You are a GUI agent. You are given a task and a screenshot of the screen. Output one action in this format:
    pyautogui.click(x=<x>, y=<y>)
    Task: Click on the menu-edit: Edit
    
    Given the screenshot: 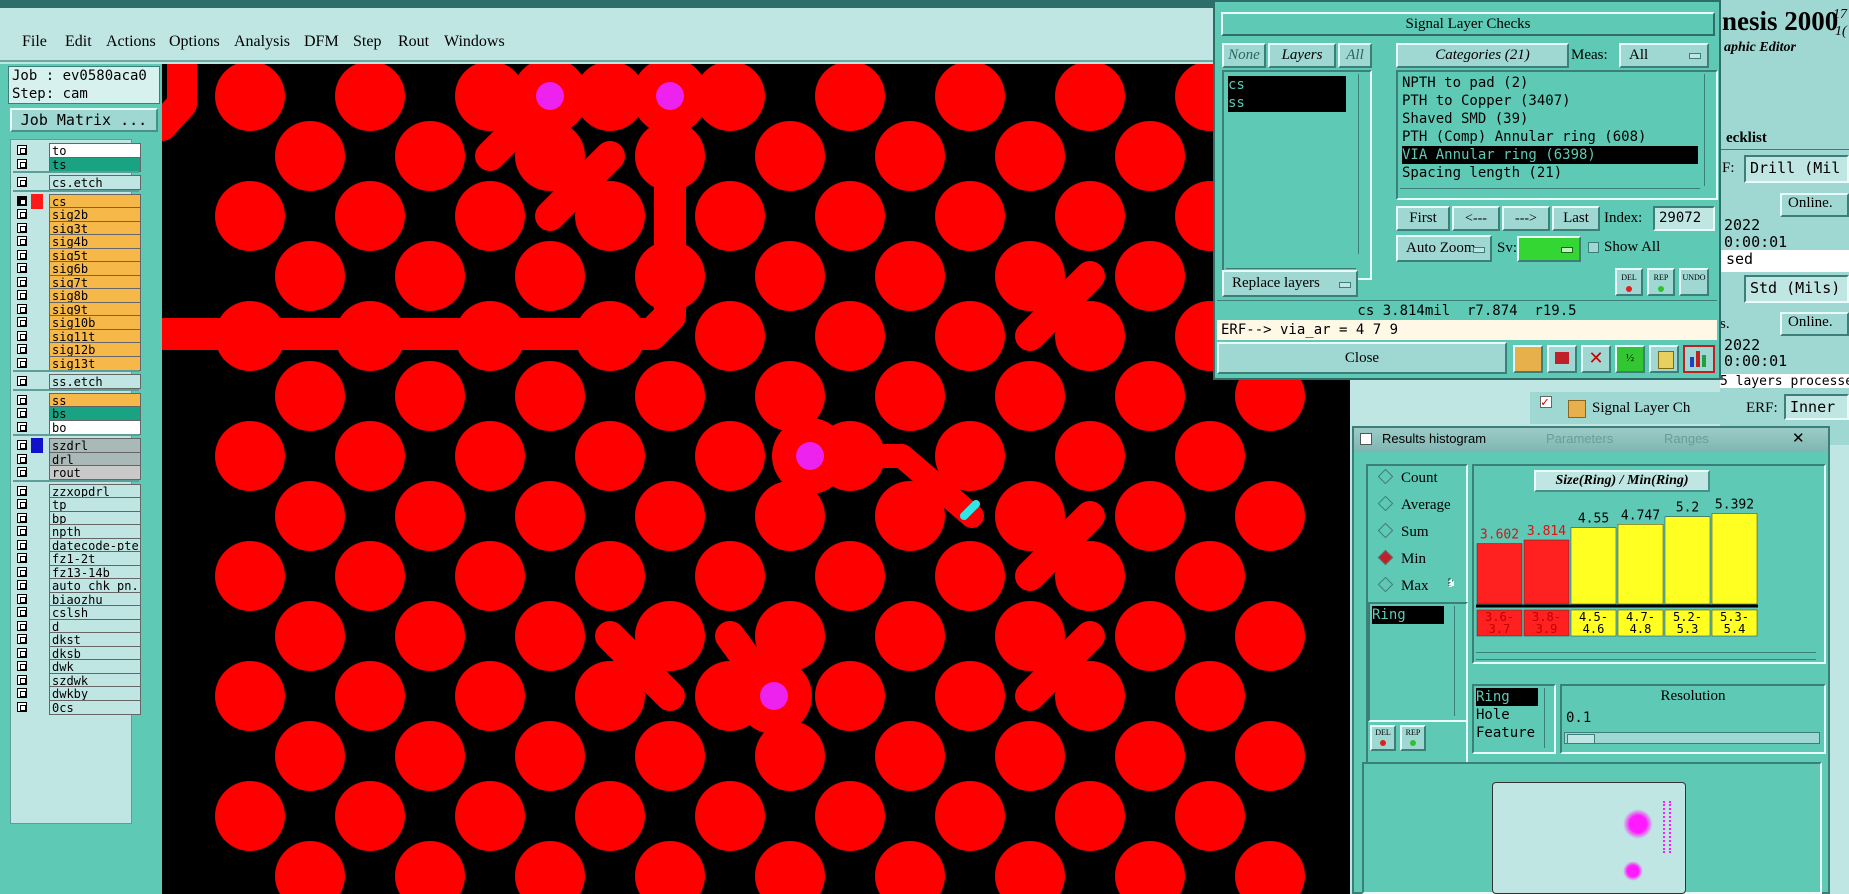 What is the action you would take?
    pyautogui.click(x=78, y=42)
    